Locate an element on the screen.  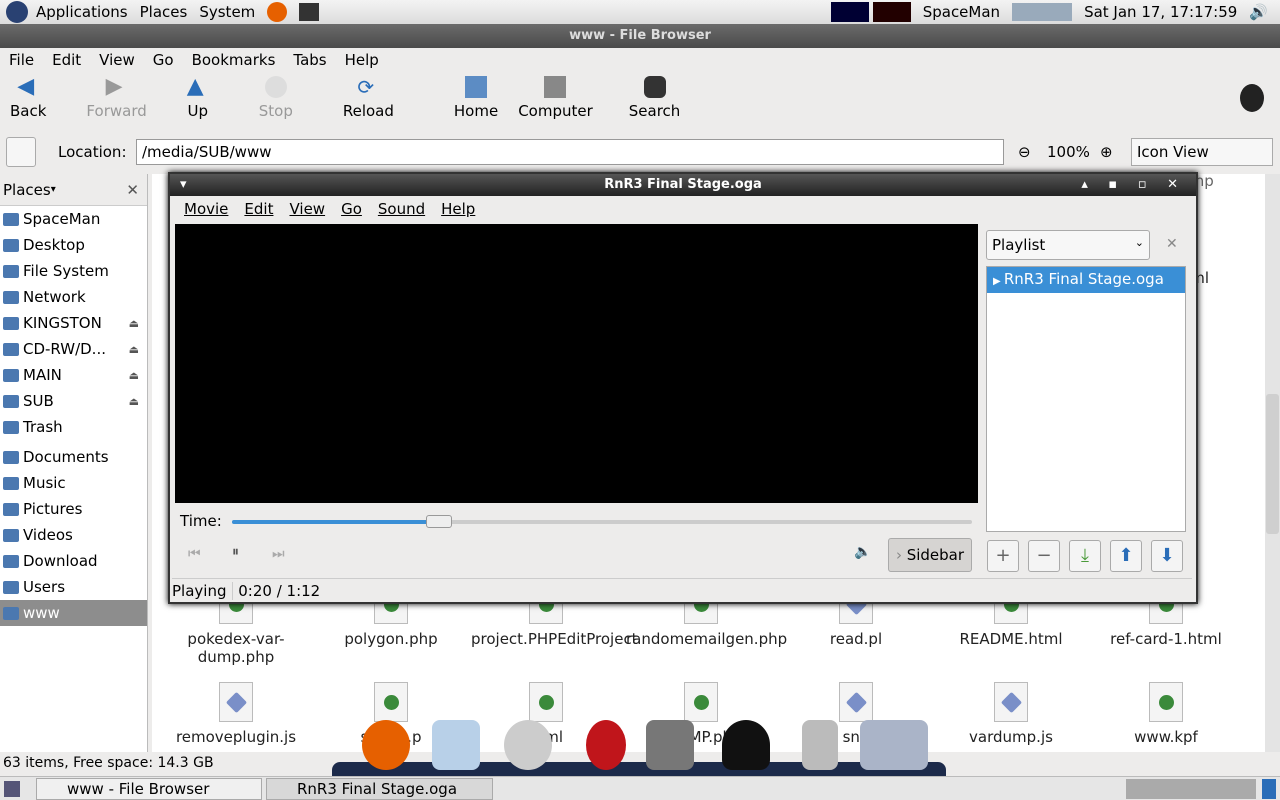
sidebar-item-cd-rw-d-: CD-RW/D... ⏏ is located at coordinates (73, 349).